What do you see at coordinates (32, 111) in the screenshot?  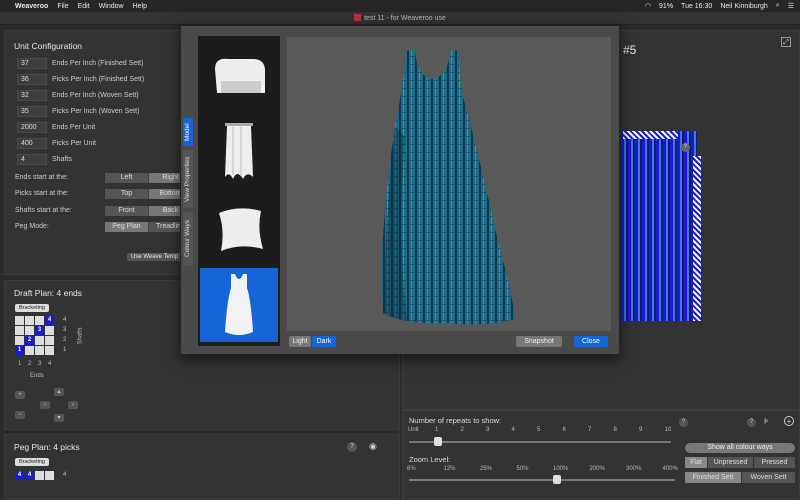 I see `picks-per-inch-woven-field: 35` at bounding box center [32, 111].